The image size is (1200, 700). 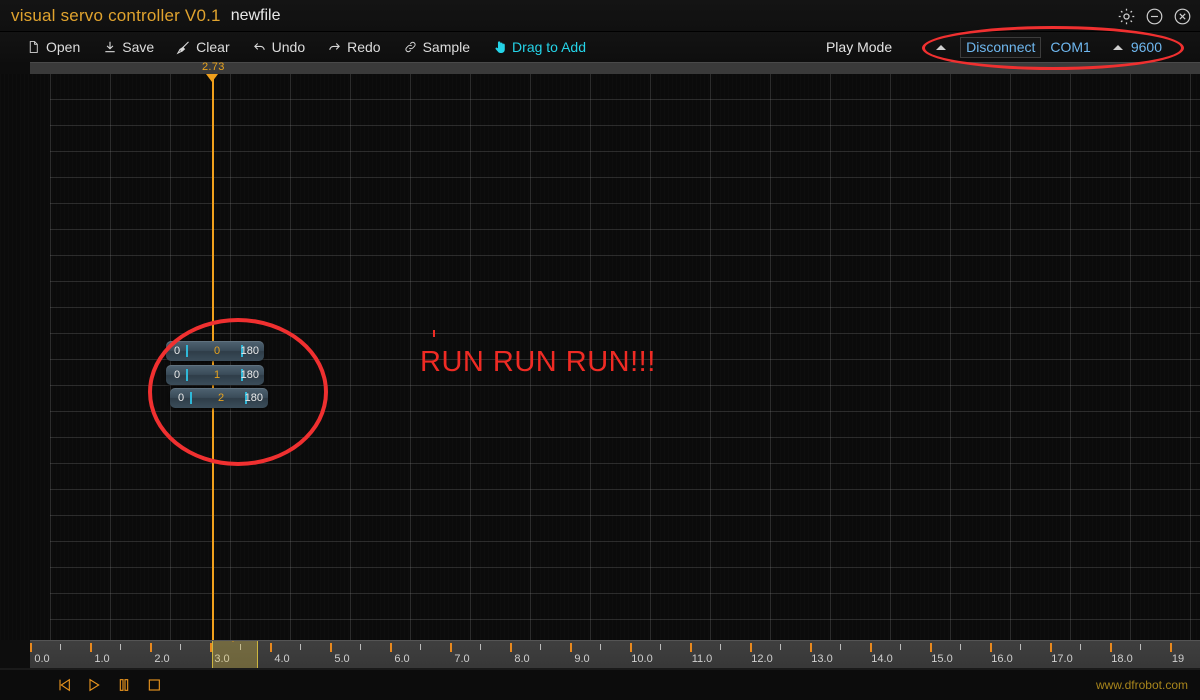 I want to click on redo-arrow-icon, so click(x=334, y=47).